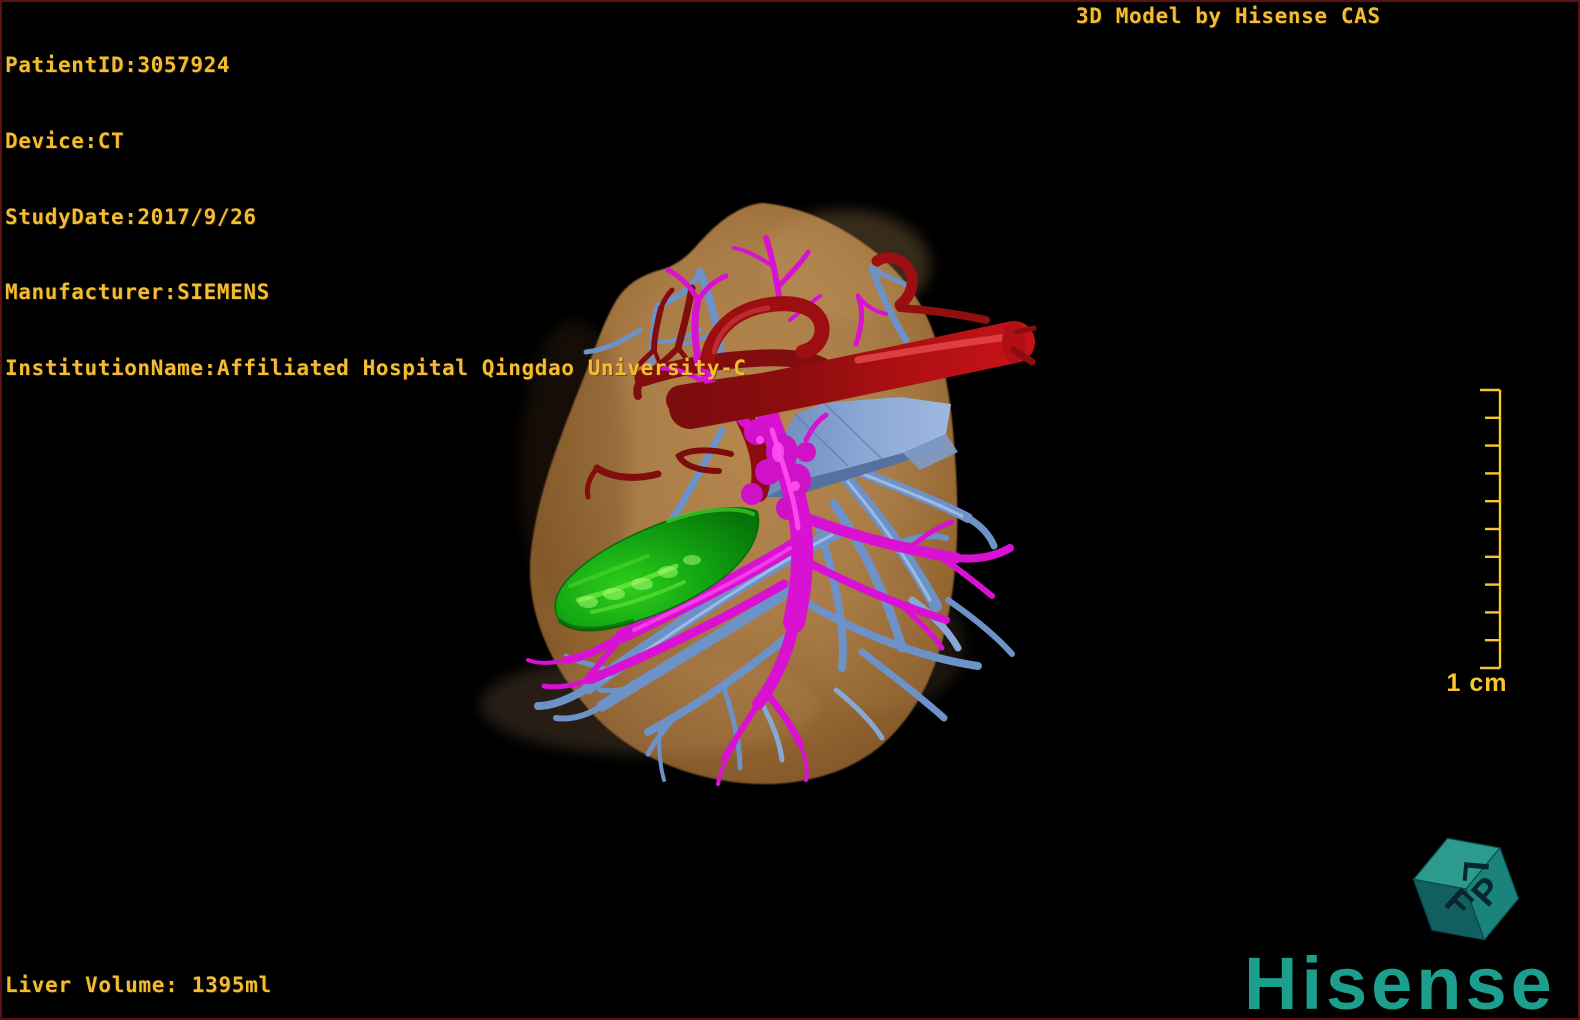 The width and height of the screenshot is (1580, 1020). Describe the element at coordinates (1477, 542) in the screenshot. I see `scale-bar: 1 cm` at that location.